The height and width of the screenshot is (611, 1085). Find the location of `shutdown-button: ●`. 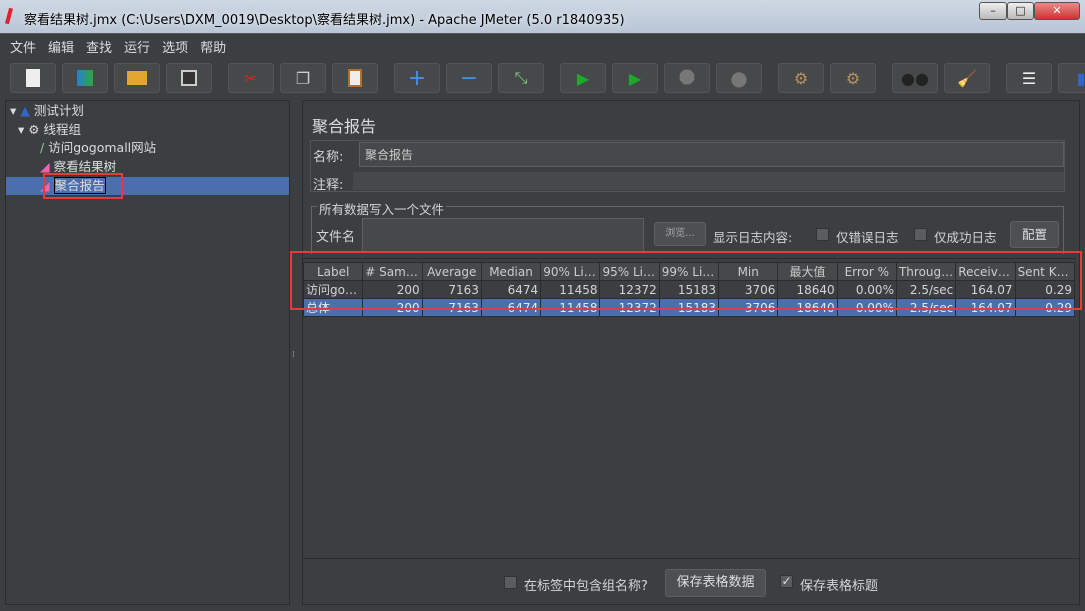

shutdown-button: ● is located at coordinates (739, 78).